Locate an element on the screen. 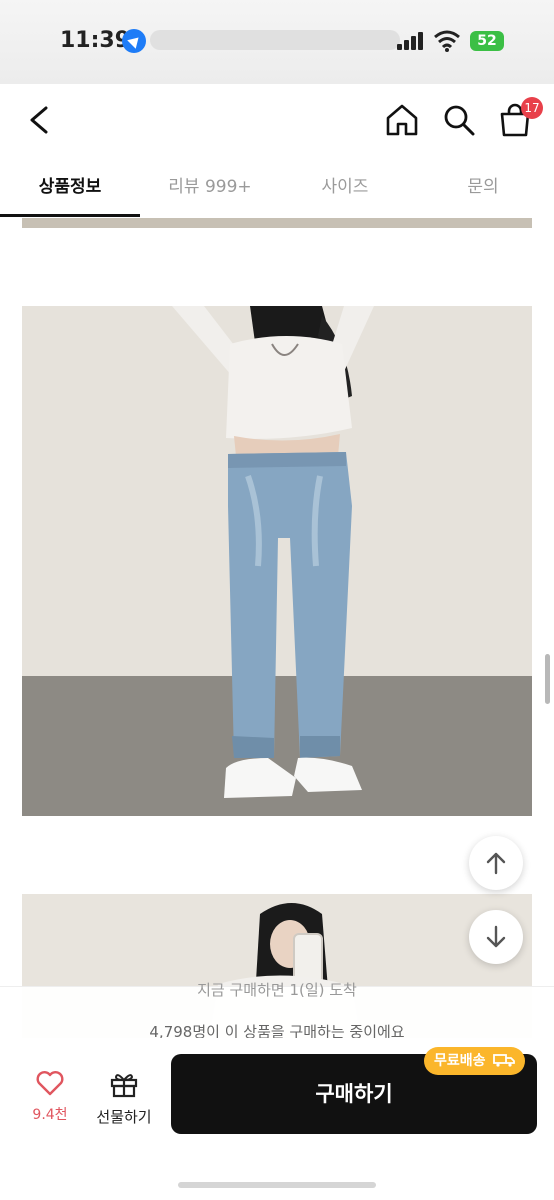 Image resolution: width=554 pixels, height=1200 pixels. signal-icon is located at coordinates (412, 41).